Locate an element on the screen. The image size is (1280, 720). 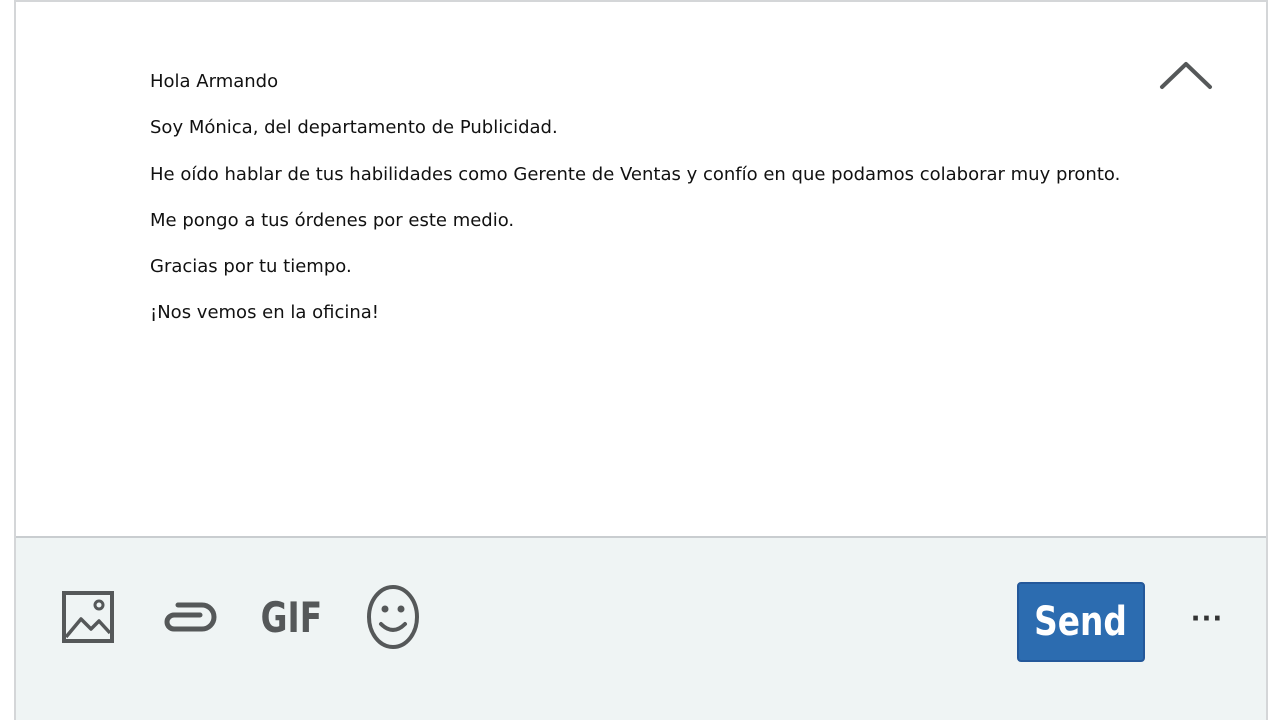
paperclip-icon is located at coordinates (190, 617).